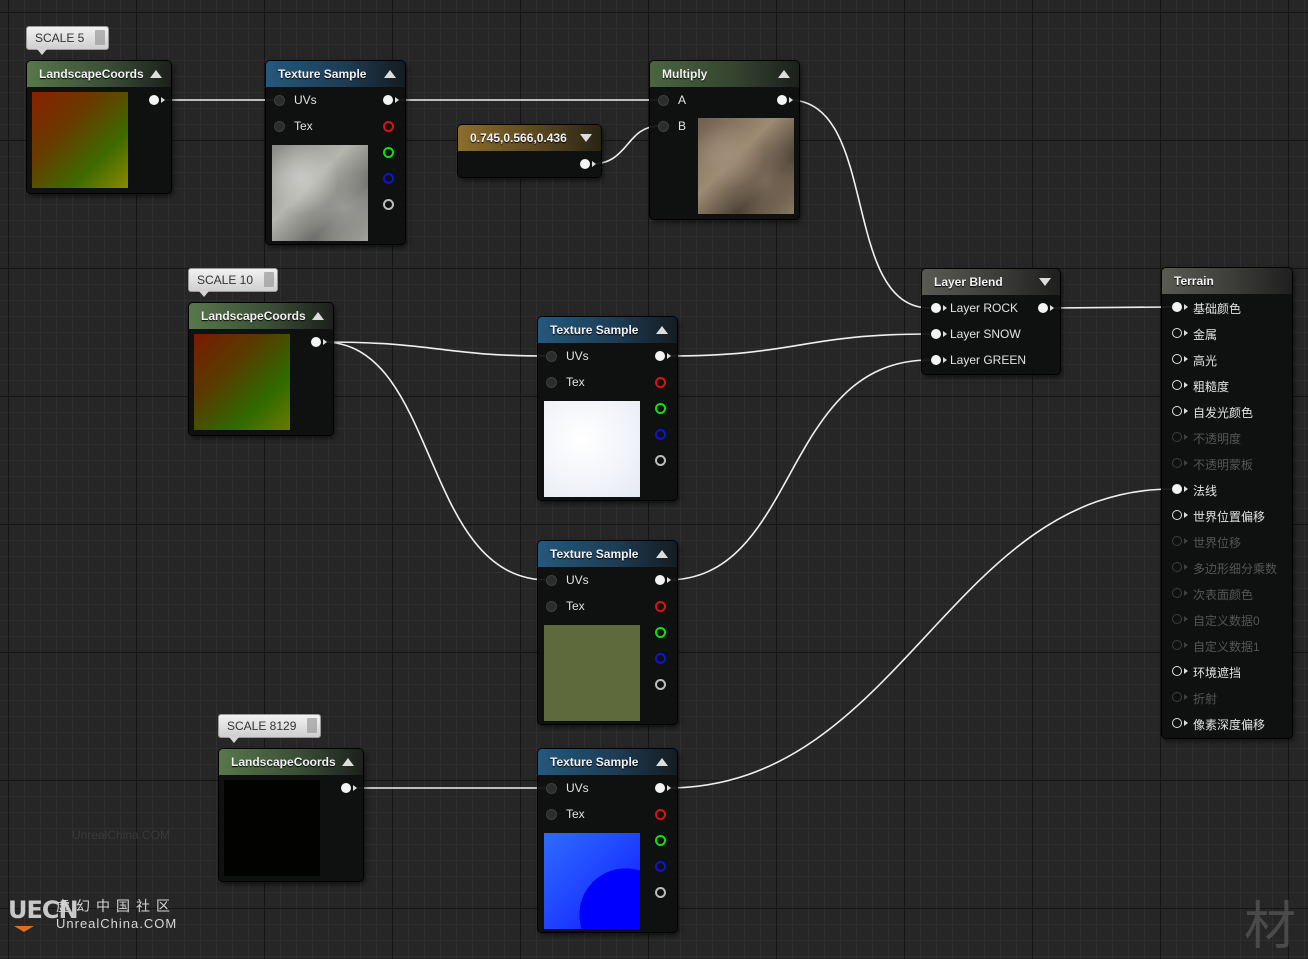 This screenshot has width=1308, height=959. I want to click on node-header: Terrain, so click(1227, 281).